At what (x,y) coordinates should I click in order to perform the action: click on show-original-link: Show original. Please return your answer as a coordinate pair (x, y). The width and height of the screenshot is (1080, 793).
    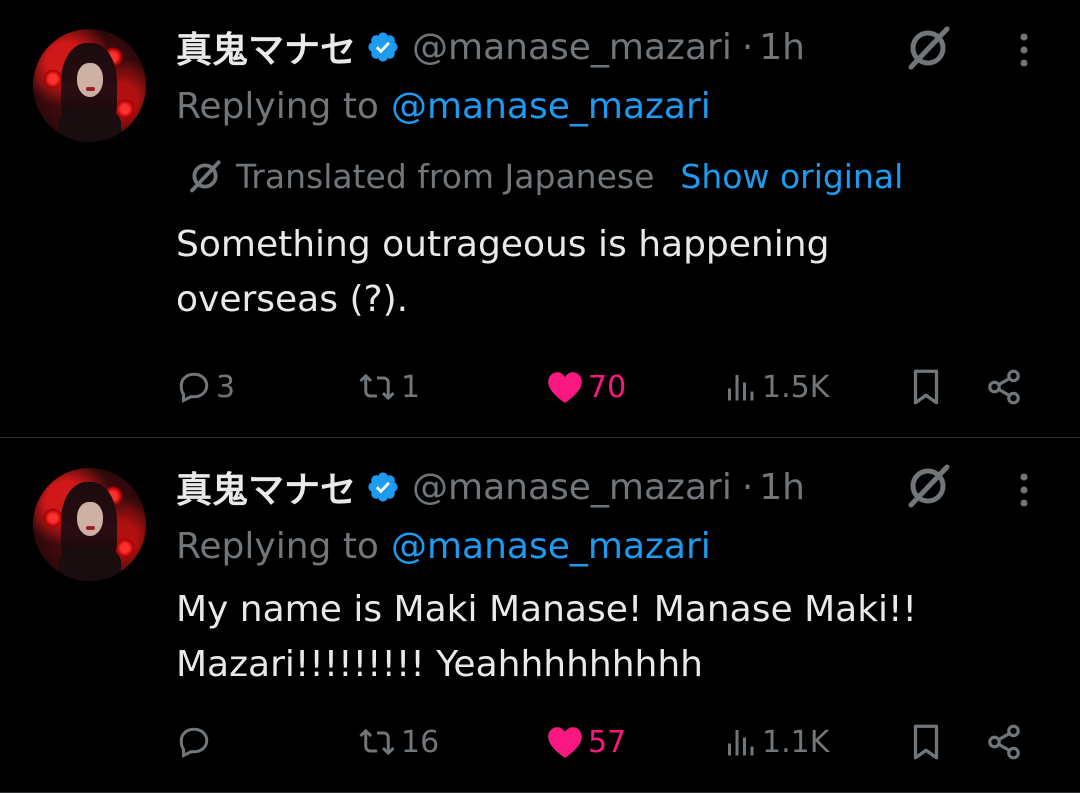
    Looking at the image, I should click on (791, 176).